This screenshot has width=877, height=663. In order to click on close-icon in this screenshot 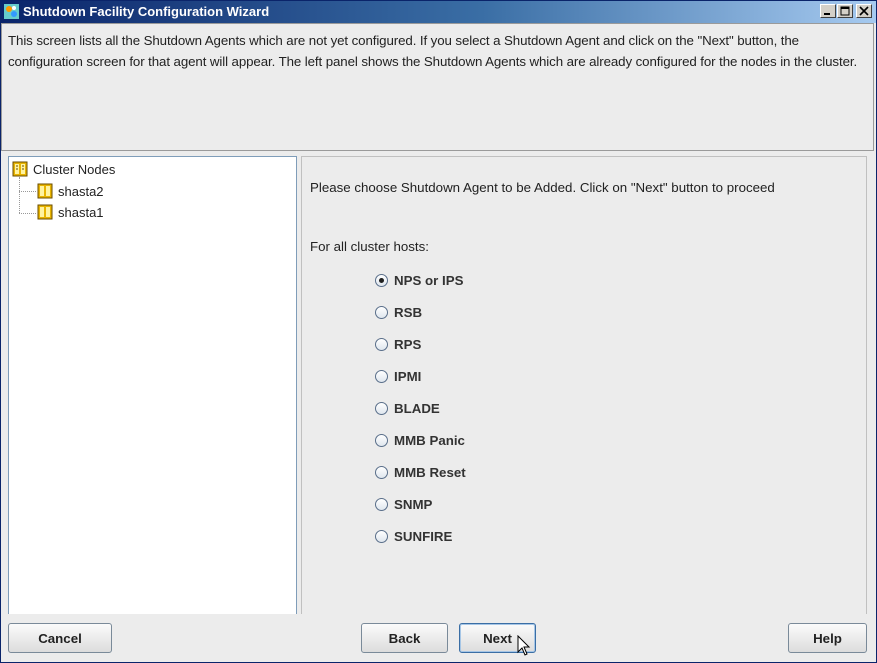, I will do `click(864, 11)`.